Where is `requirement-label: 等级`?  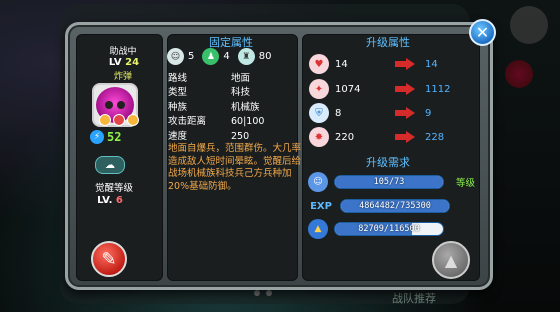 requirement-label: 等级 is located at coordinates (466, 183).